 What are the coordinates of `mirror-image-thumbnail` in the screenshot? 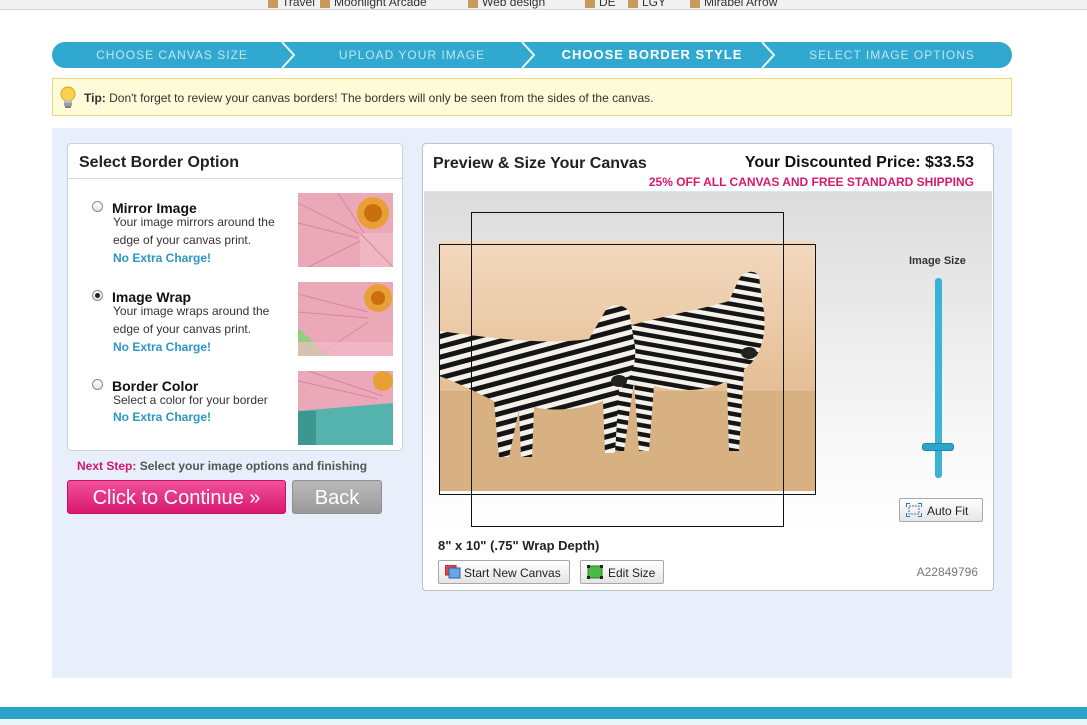 It's located at (345, 230).